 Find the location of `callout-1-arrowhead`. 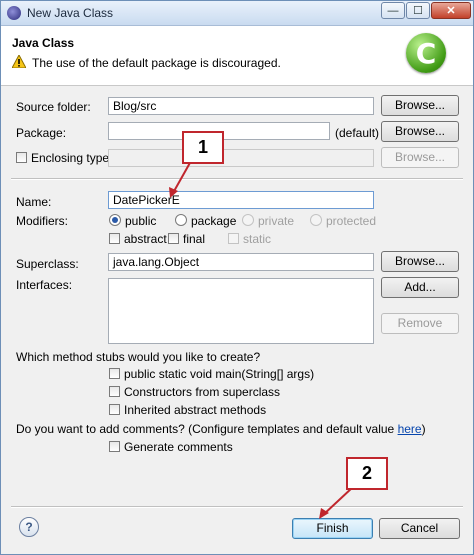

callout-1-arrowhead is located at coordinates (173, 192).